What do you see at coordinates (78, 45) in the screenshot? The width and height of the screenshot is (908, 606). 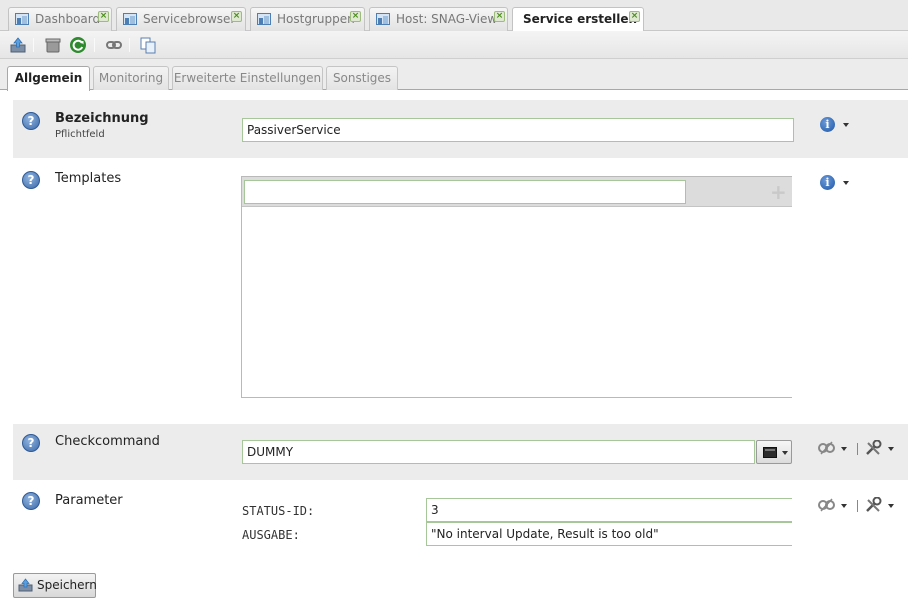 I see `refresh-icon` at bounding box center [78, 45].